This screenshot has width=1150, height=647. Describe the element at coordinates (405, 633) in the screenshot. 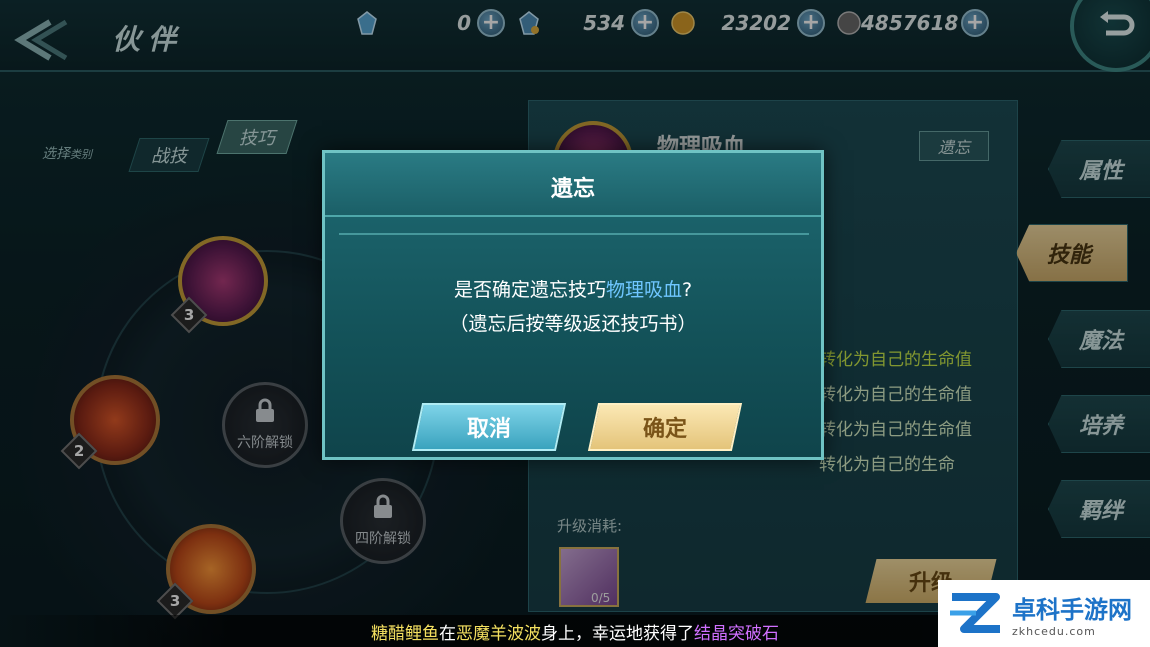

I see `notice-player: 糖醋鲤鱼` at that location.